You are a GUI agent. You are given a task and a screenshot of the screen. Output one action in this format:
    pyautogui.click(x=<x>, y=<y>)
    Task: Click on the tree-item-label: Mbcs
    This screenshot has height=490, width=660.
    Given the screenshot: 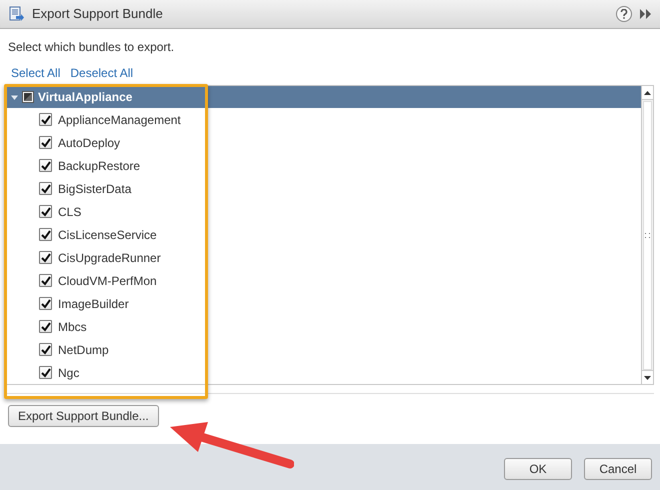 What is the action you would take?
    pyautogui.click(x=72, y=327)
    